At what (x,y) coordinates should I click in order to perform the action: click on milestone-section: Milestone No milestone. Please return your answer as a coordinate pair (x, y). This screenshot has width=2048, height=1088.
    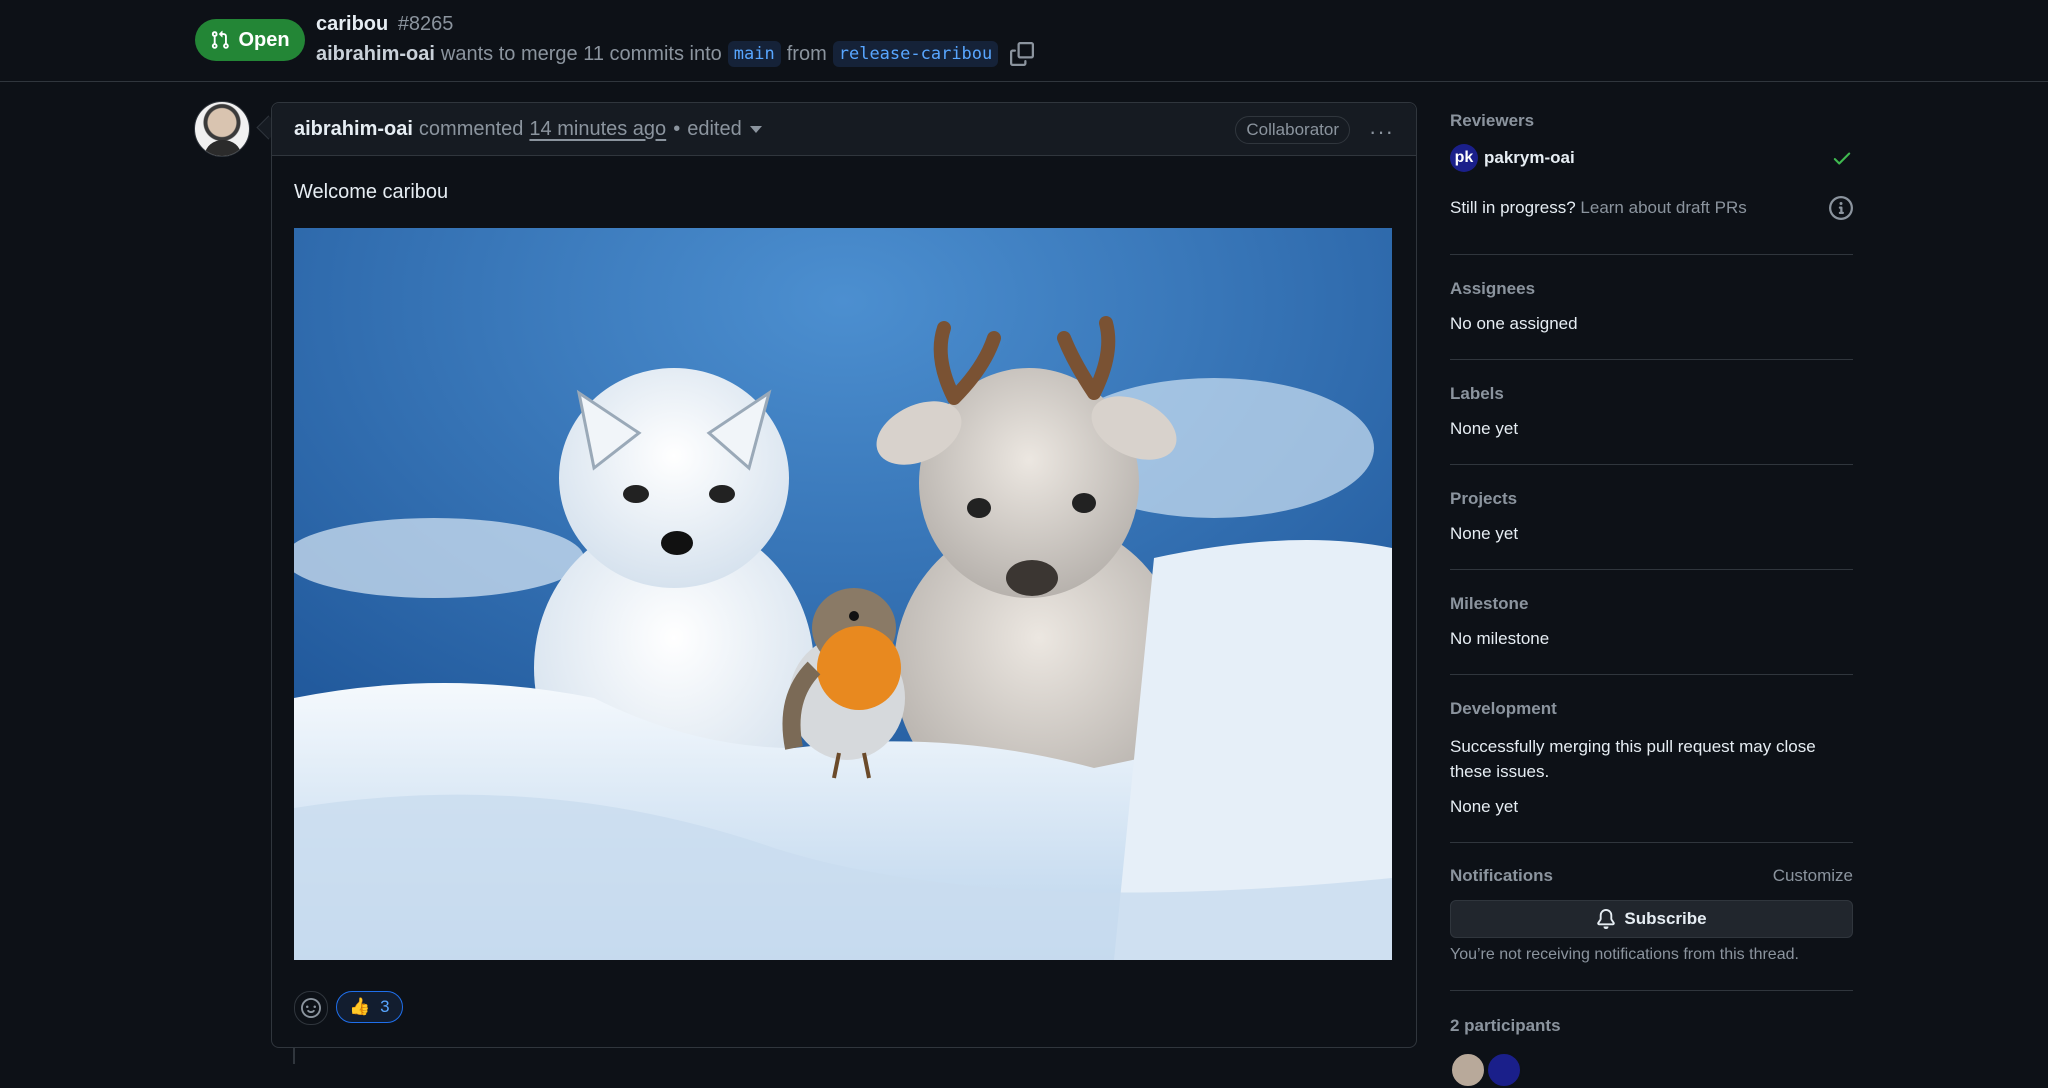
    Looking at the image, I should click on (1651, 622).